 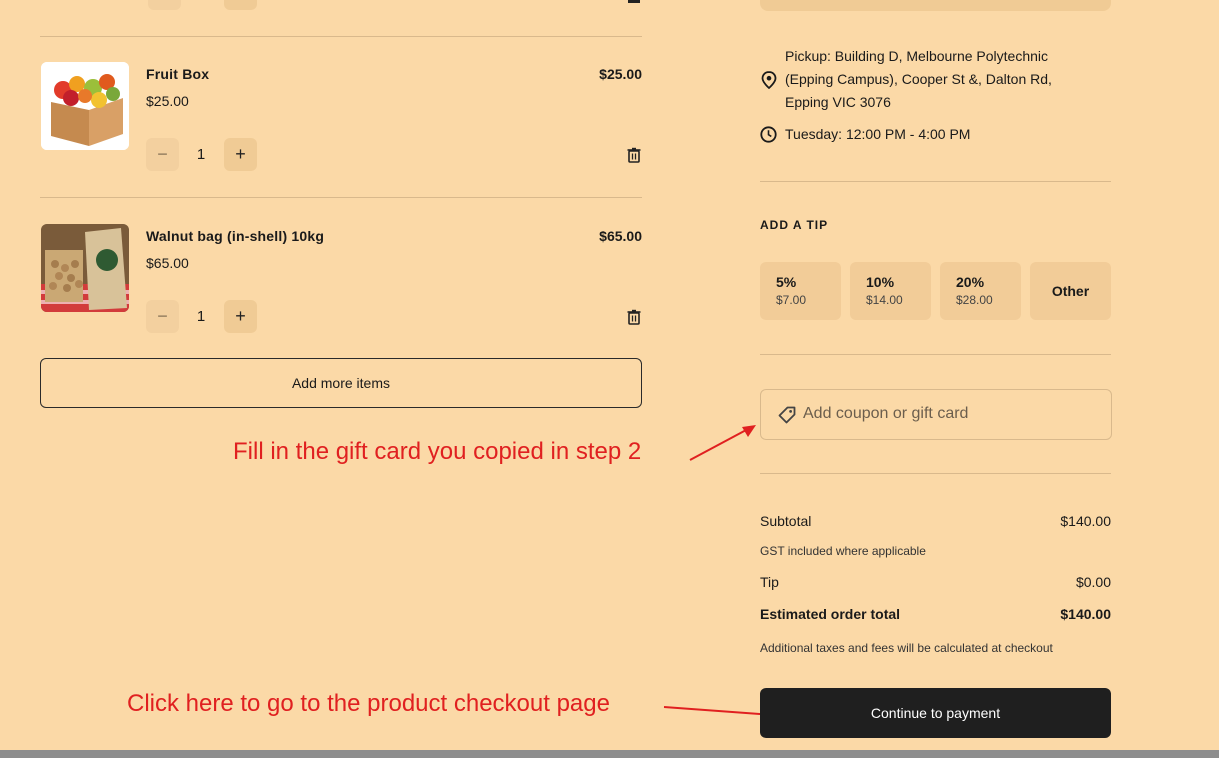 I want to click on tip-percent: 5%, so click(x=786, y=282).